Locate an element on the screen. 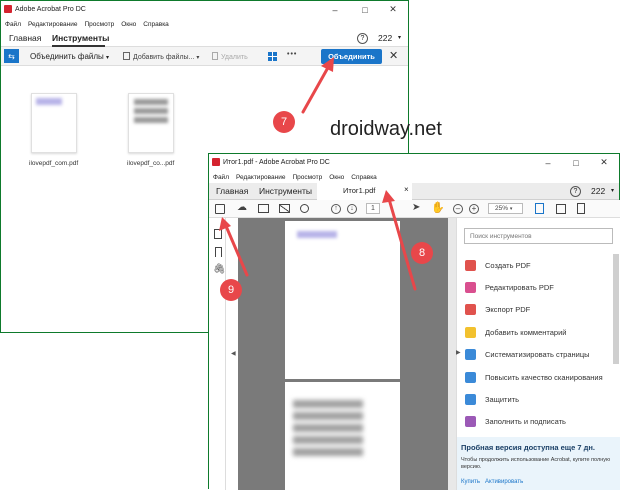 Image resolution: width=620 pixels, height=490 pixels. step-badge-9: 9 is located at coordinates (231, 290).